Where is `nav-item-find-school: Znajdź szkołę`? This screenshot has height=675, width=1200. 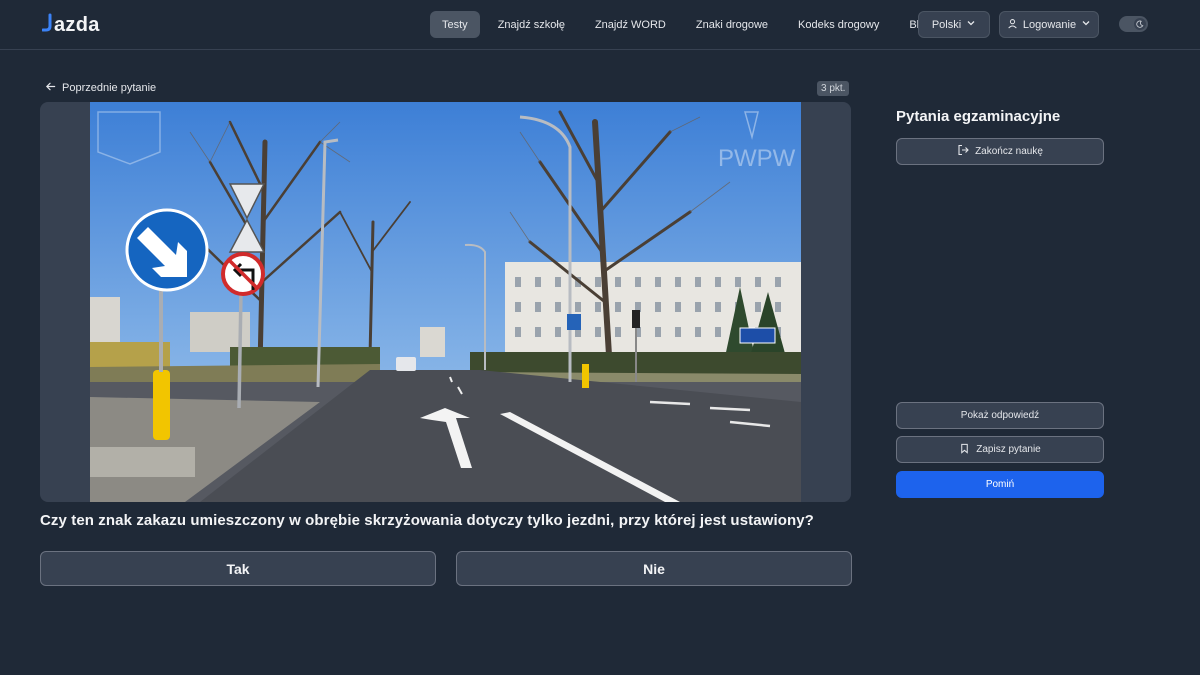
nav-item-find-school: Znajdź szkołę is located at coordinates (531, 24).